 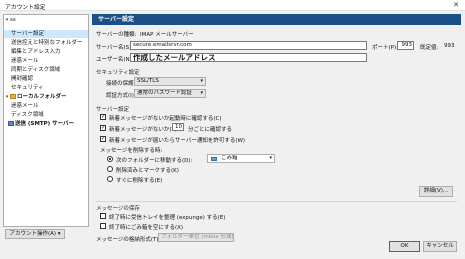 I want to click on tree-item-label: 送信 (SMTP) サーバー, so click(x=45, y=124).